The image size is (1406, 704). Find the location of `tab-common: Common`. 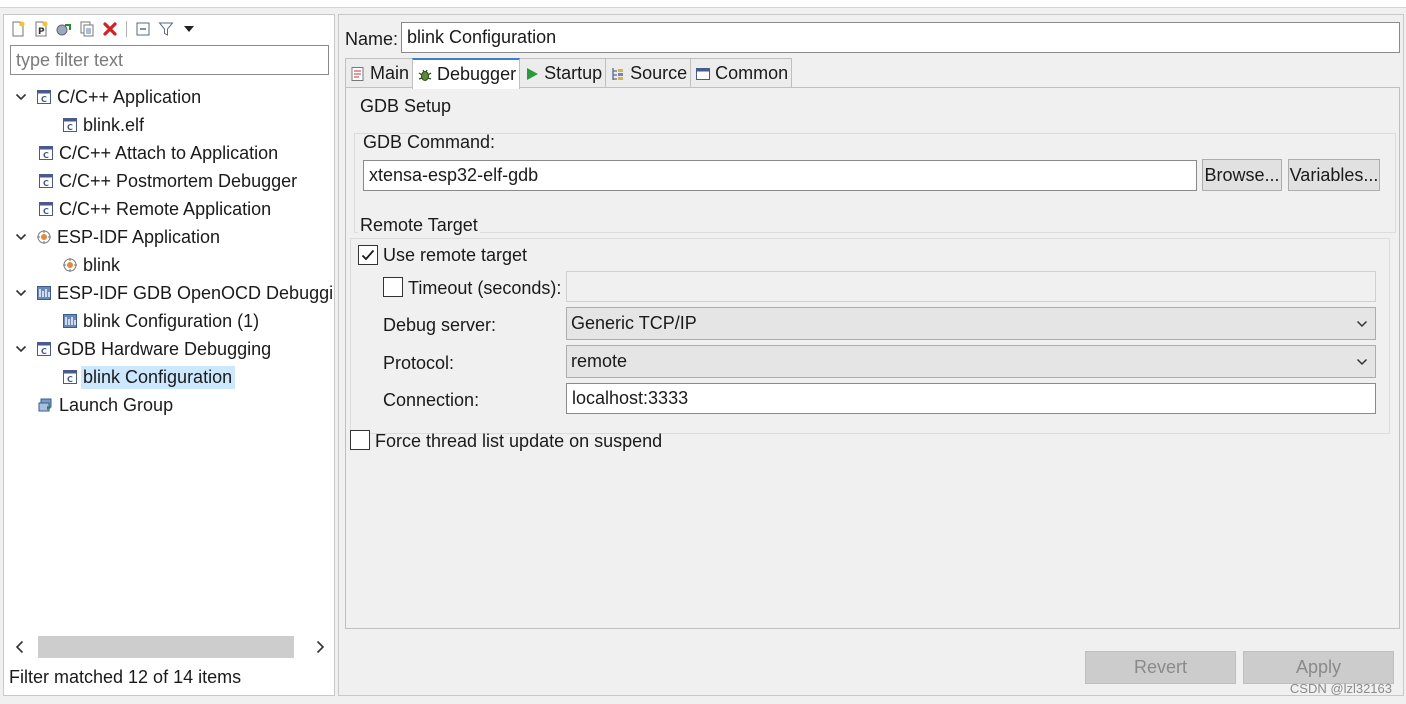

tab-common: Common is located at coordinates (741, 73).